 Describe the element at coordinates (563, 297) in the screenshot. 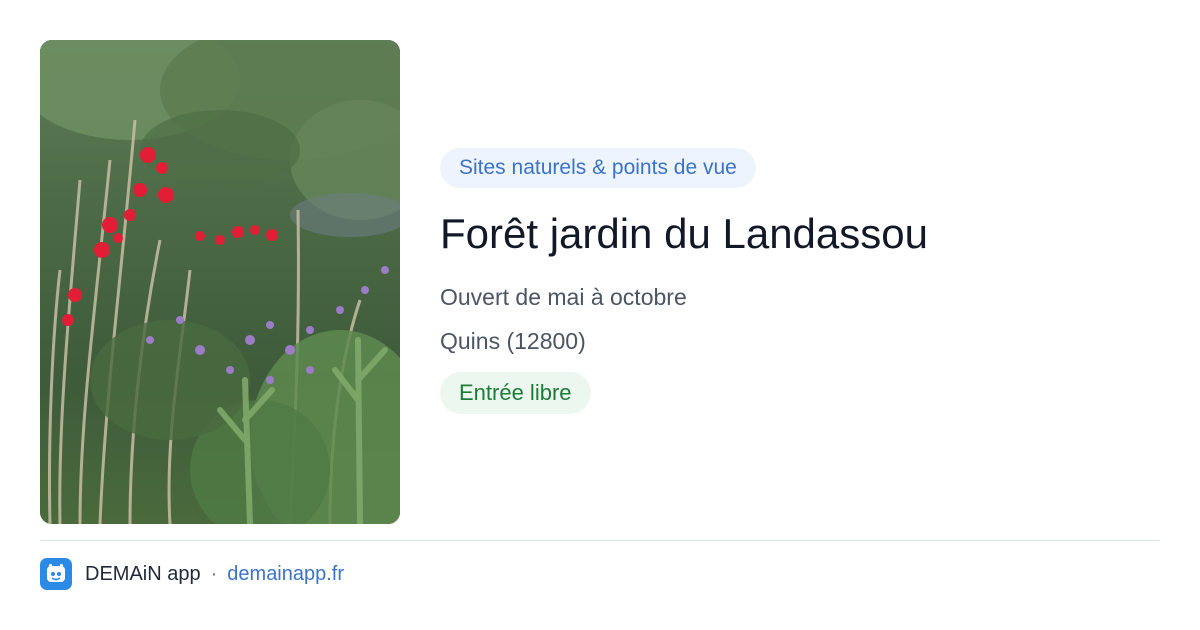

I see `opening-hours: Ouvert de mai à octobre` at that location.